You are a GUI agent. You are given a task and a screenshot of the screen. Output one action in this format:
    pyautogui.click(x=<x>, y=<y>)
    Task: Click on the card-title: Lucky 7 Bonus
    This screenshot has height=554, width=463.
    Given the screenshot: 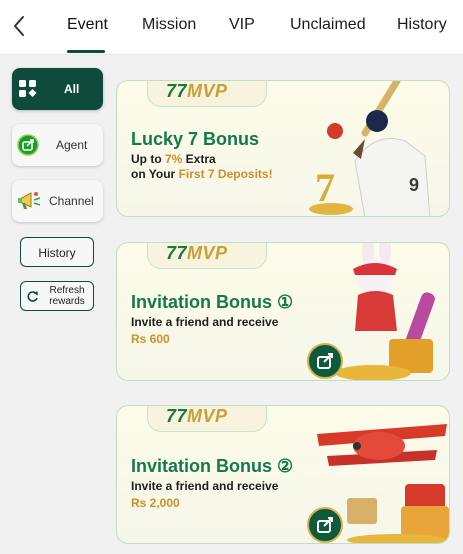 What is the action you would take?
    pyautogui.click(x=195, y=139)
    